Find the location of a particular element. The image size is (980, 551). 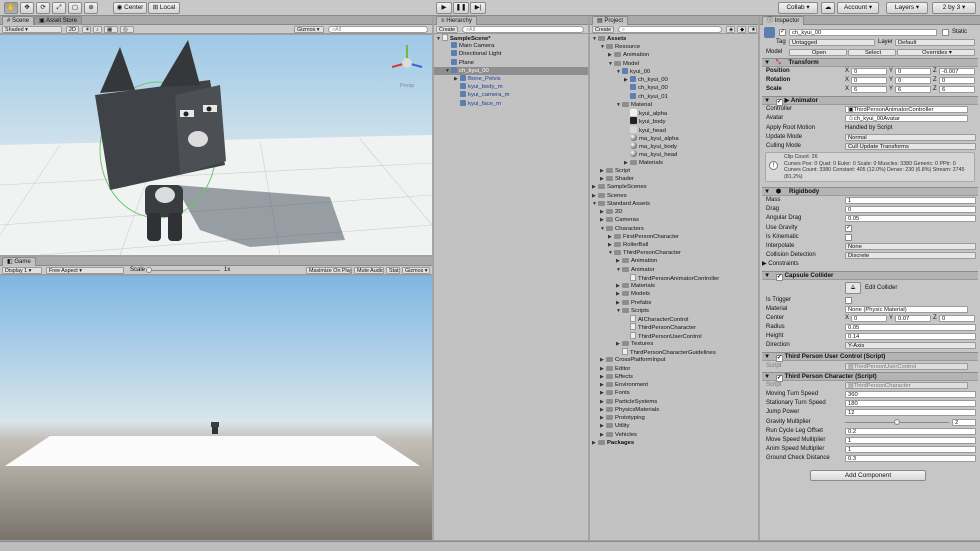

model-select-button: Select is located at coordinates (872, 52).